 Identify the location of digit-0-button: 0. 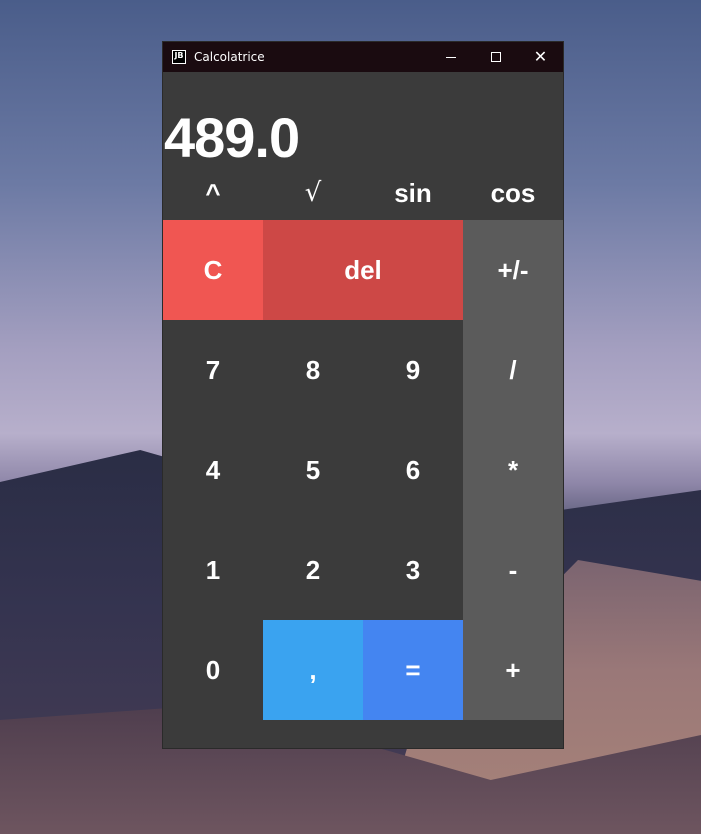
(213, 670).